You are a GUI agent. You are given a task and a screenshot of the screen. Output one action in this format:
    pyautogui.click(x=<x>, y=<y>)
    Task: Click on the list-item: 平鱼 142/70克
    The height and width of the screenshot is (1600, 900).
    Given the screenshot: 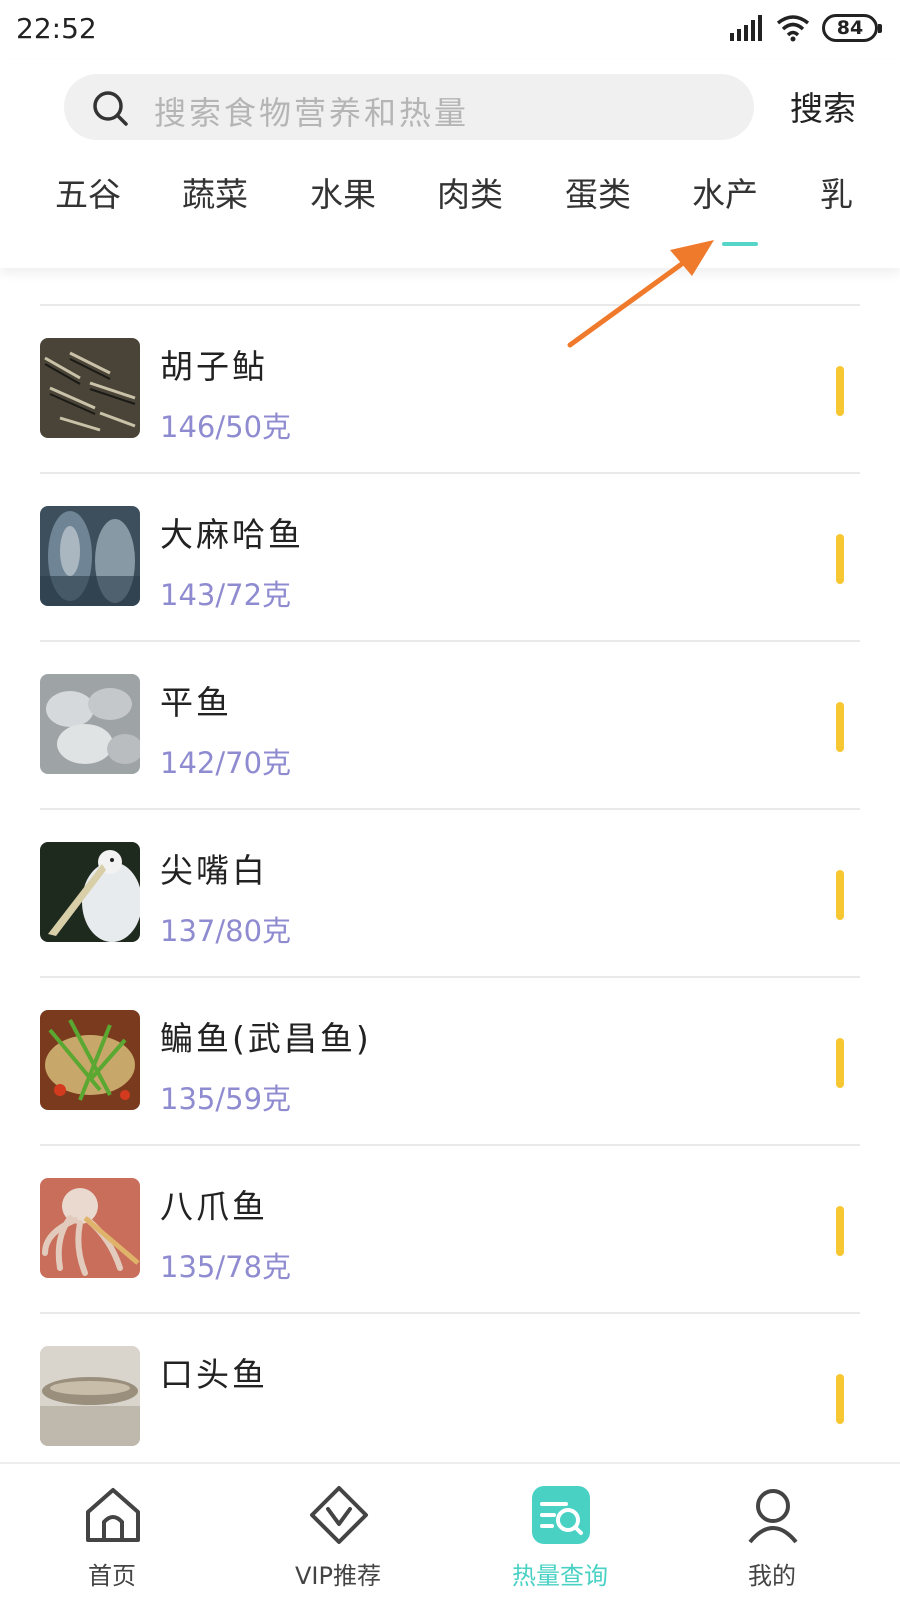 What is the action you would take?
    pyautogui.click(x=450, y=726)
    